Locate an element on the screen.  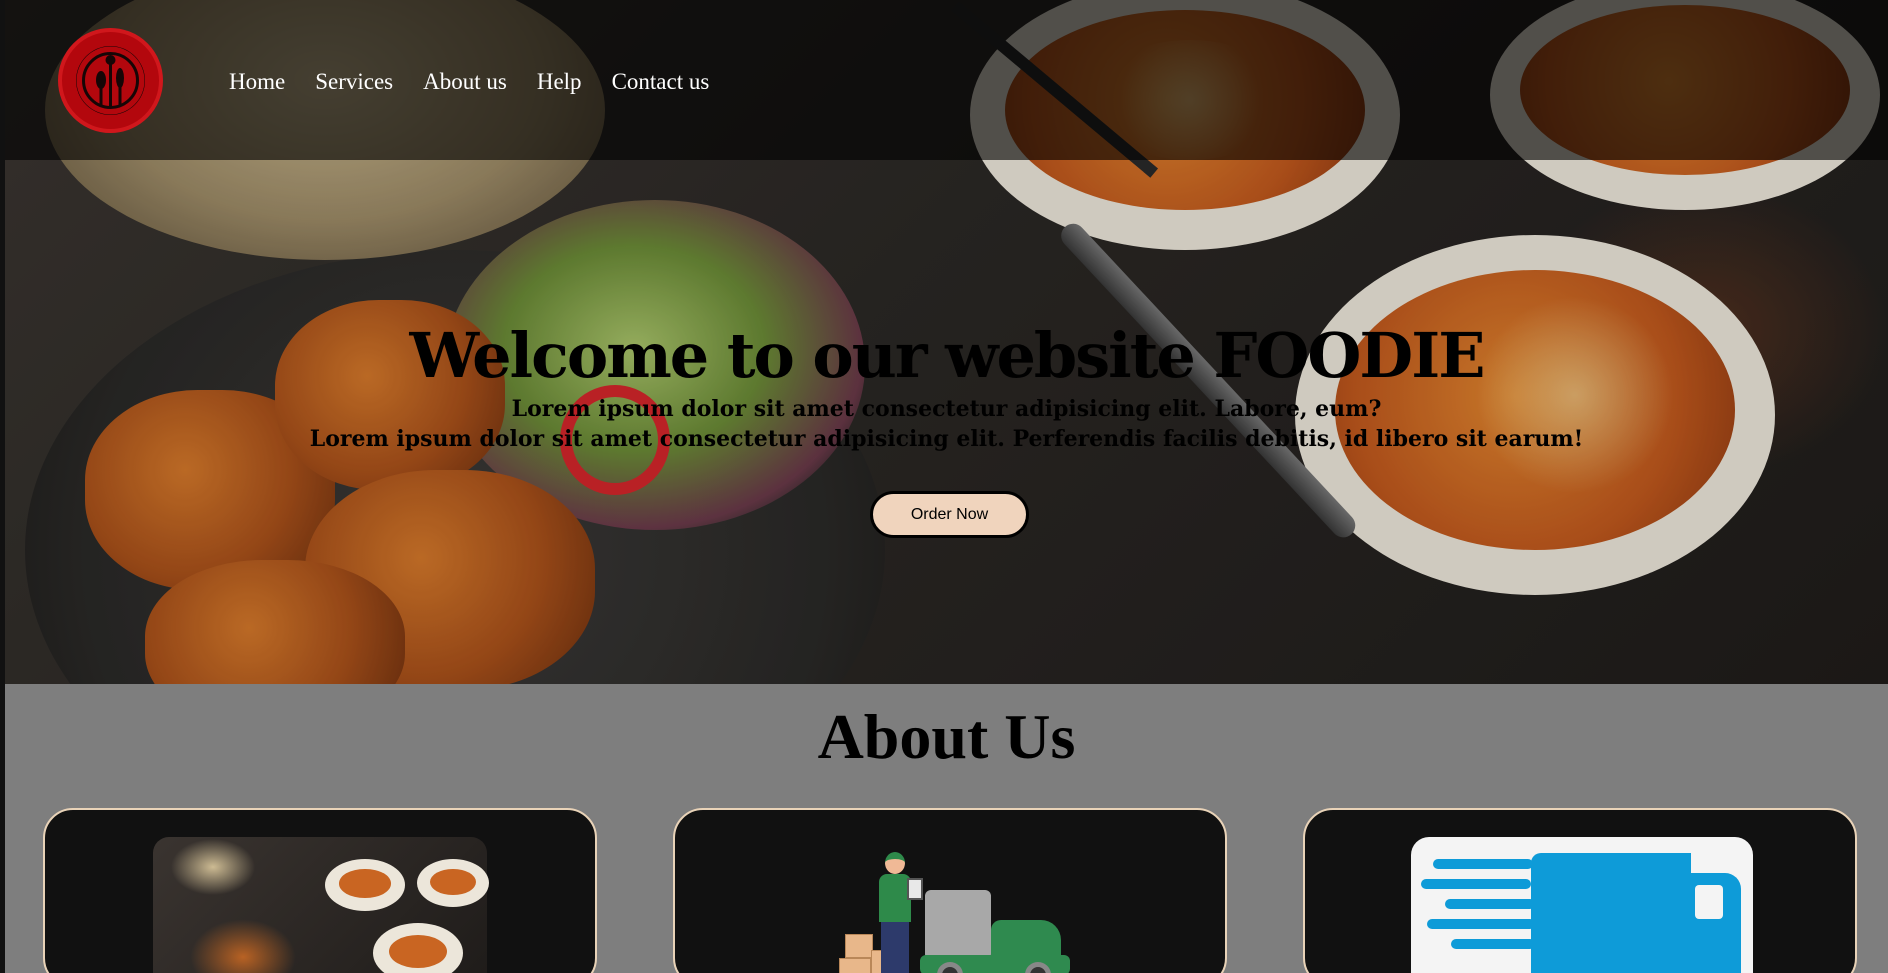
about-title: About Us is located at coordinates (946, 736).